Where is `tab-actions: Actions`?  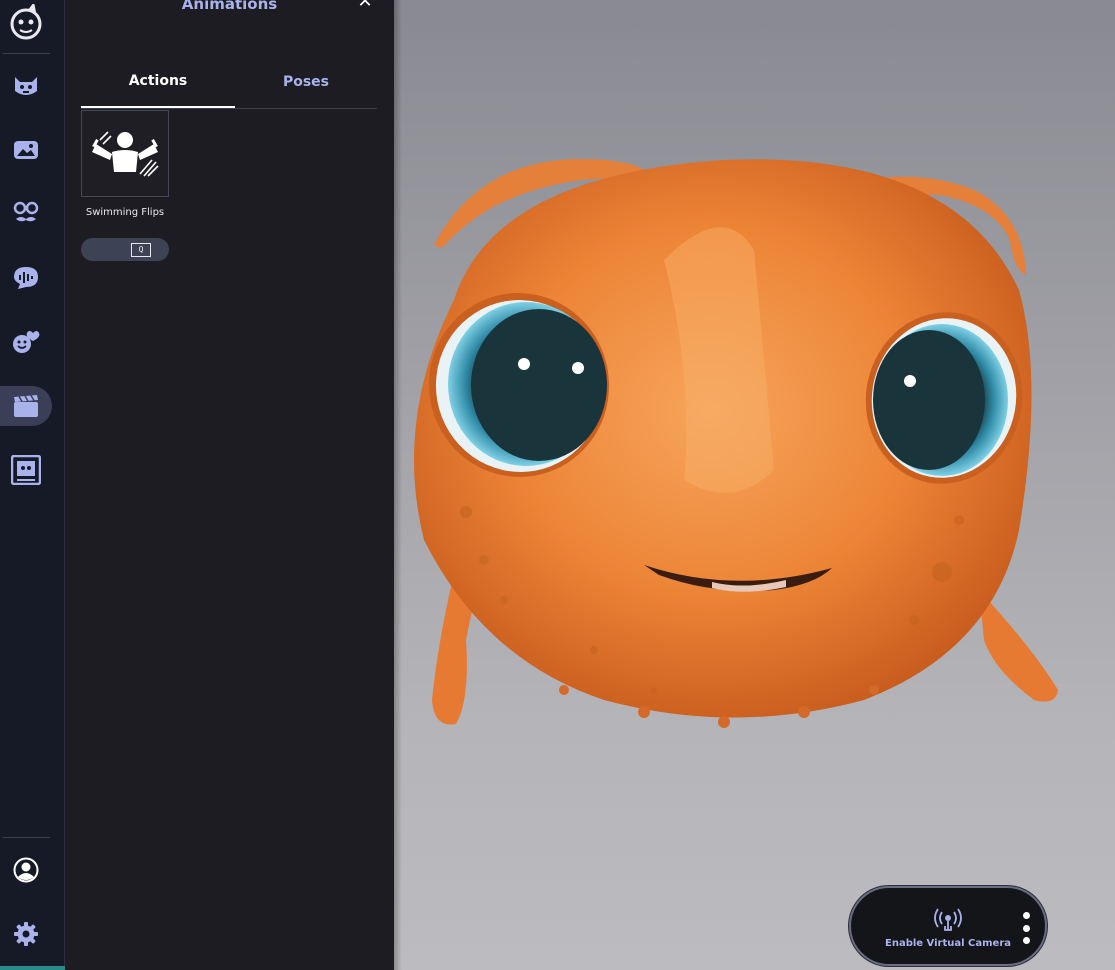
tab-actions: Actions is located at coordinates (158, 81).